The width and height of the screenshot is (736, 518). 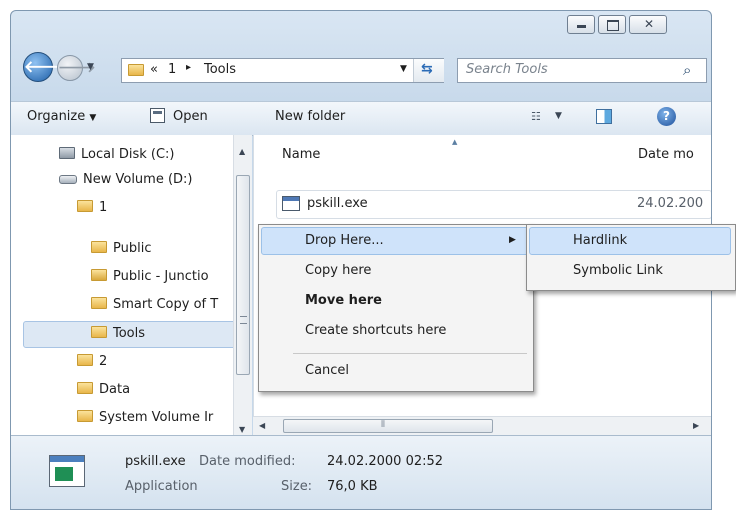 I want to click on file-name: pskill.exe, so click(x=337, y=203).